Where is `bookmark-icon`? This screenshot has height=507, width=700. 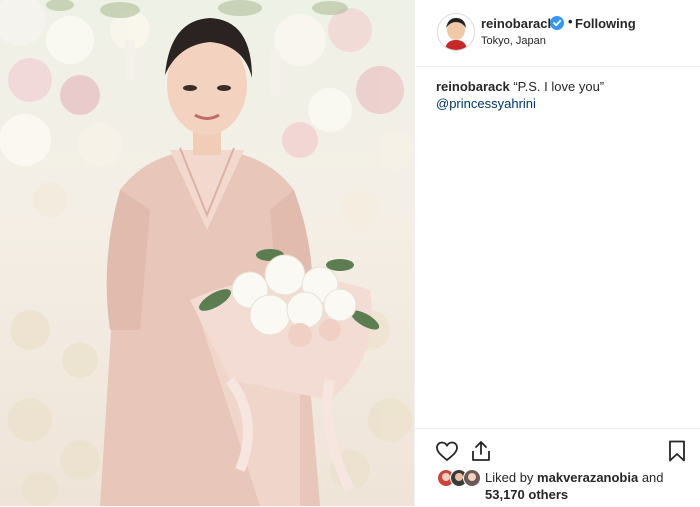
bookmark-icon is located at coordinates (677, 451).